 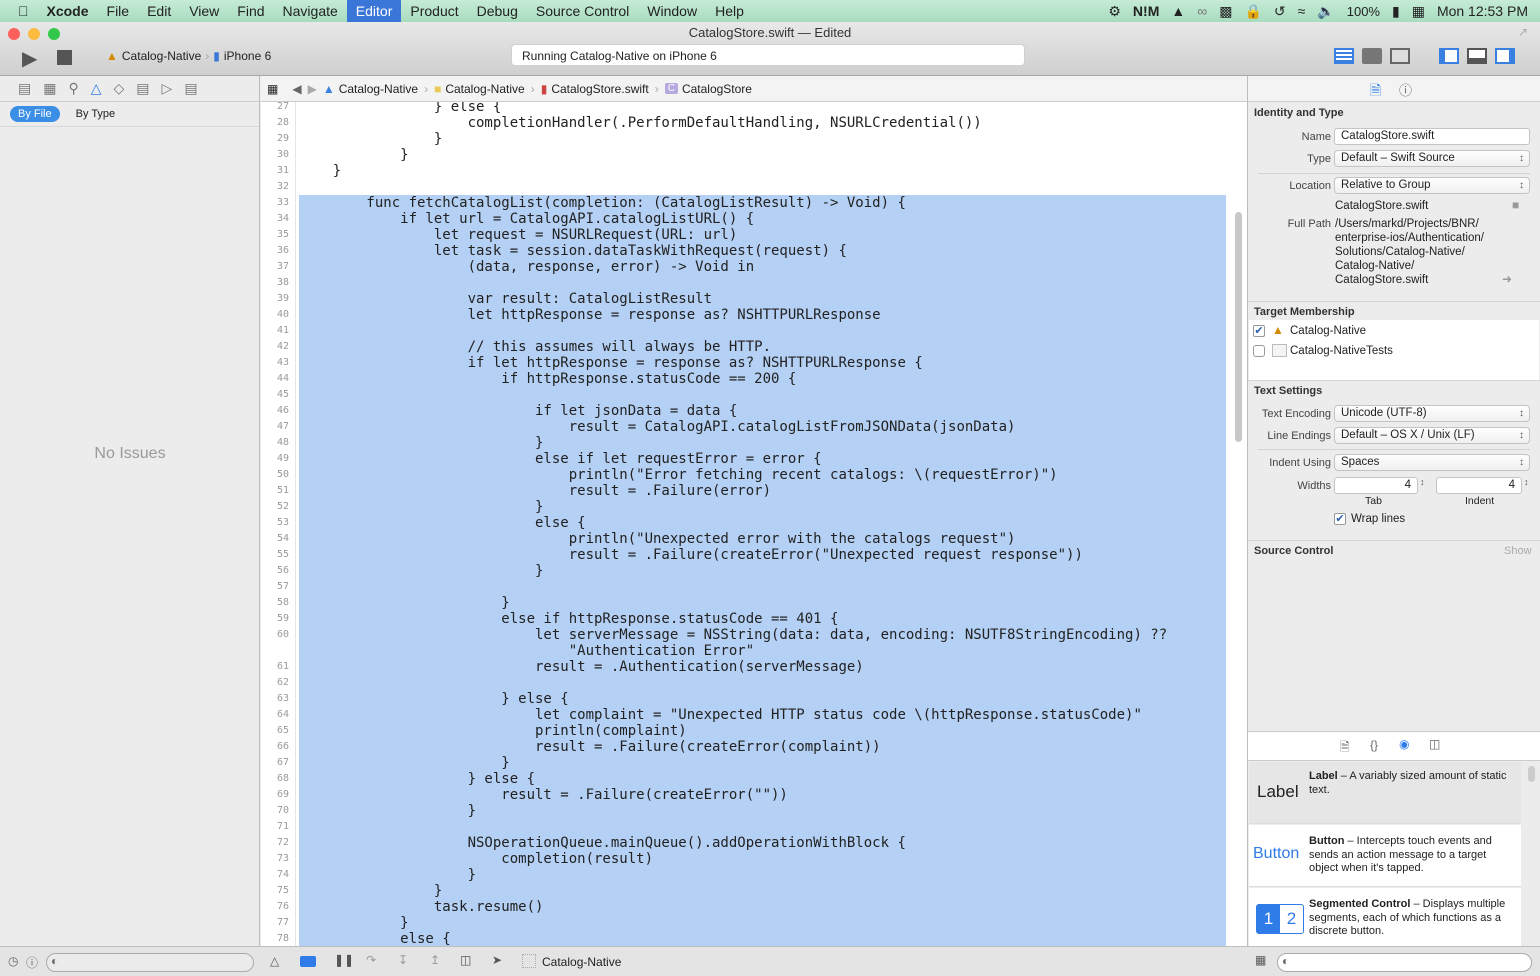 I want to click on code-line: task.resume() 76, so click(x=743, y=907).